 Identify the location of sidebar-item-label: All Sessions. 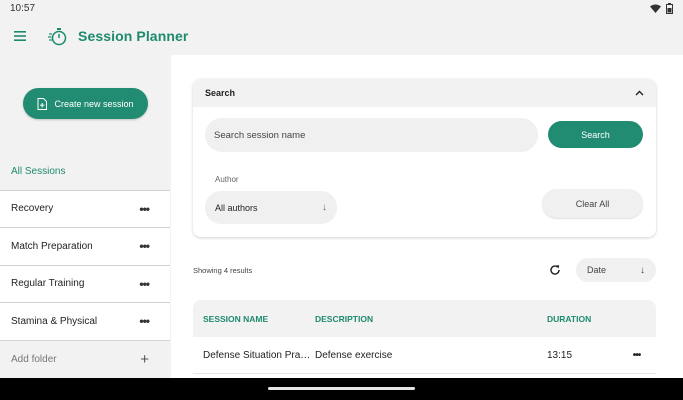
(38, 171).